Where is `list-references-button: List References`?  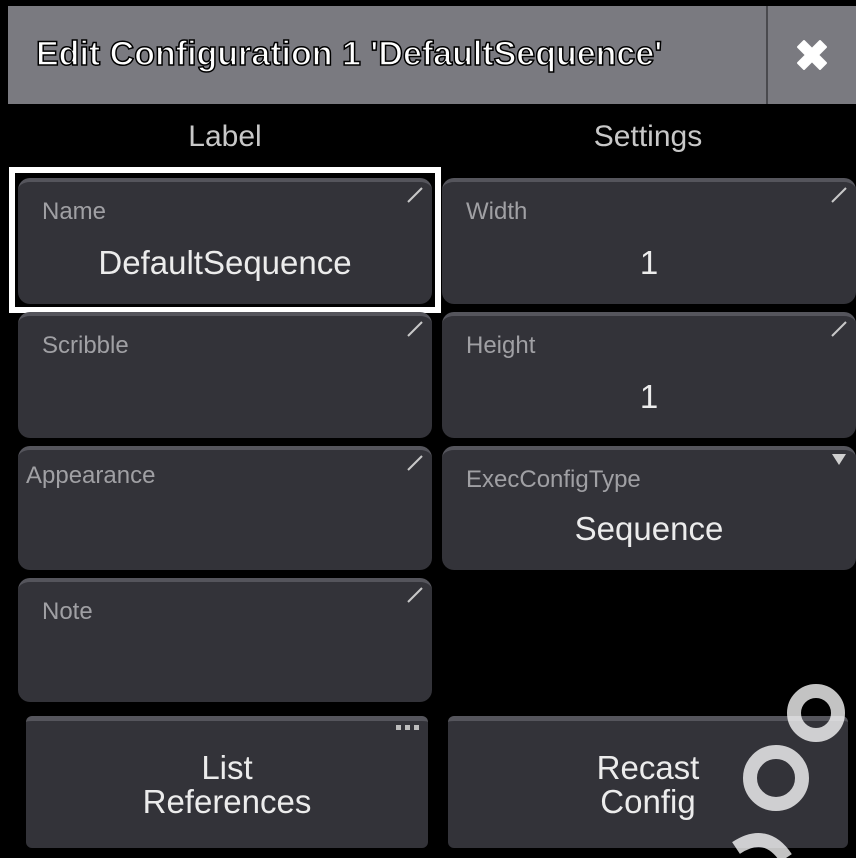 list-references-button: List References is located at coordinates (227, 782).